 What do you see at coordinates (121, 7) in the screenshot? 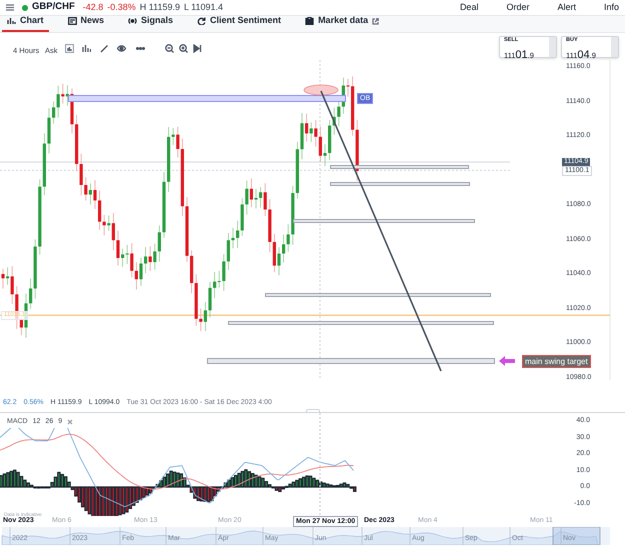
I see `percent-change: -0.38%` at bounding box center [121, 7].